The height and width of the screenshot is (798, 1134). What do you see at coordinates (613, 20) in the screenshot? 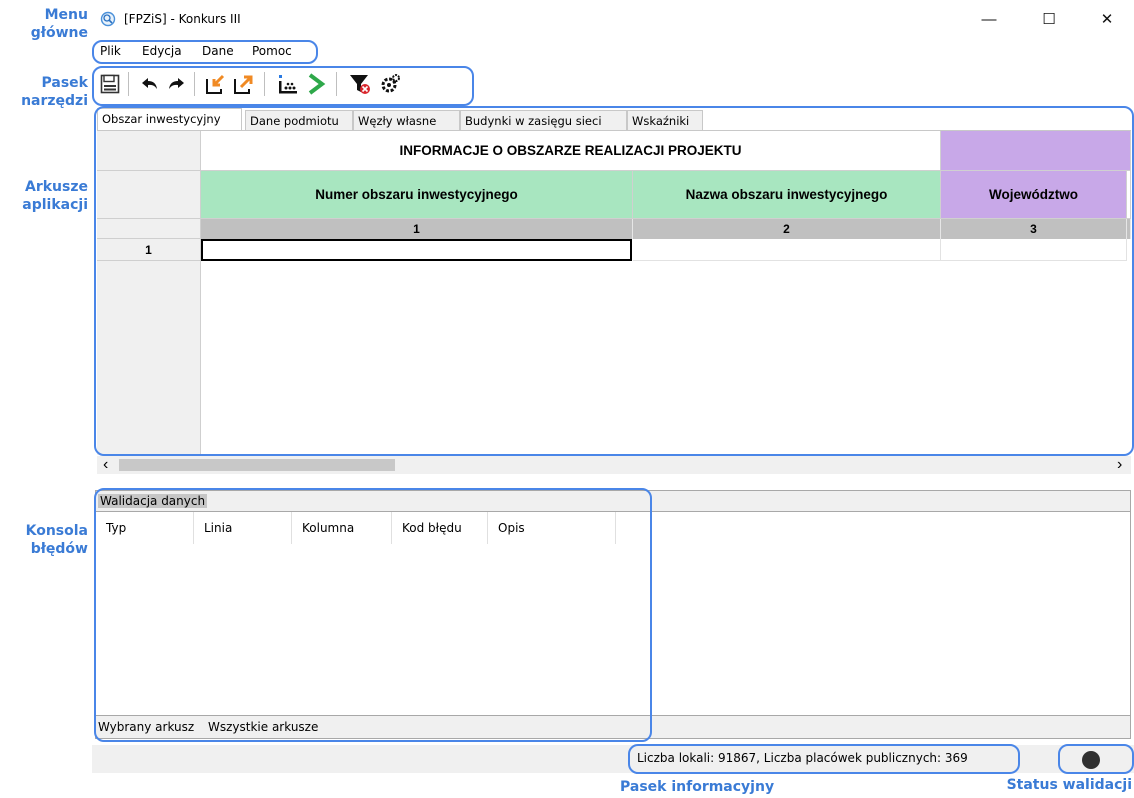
I see `title-bar: [FPZiS] - Konkurs III — ☐ ✕` at bounding box center [613, 20].